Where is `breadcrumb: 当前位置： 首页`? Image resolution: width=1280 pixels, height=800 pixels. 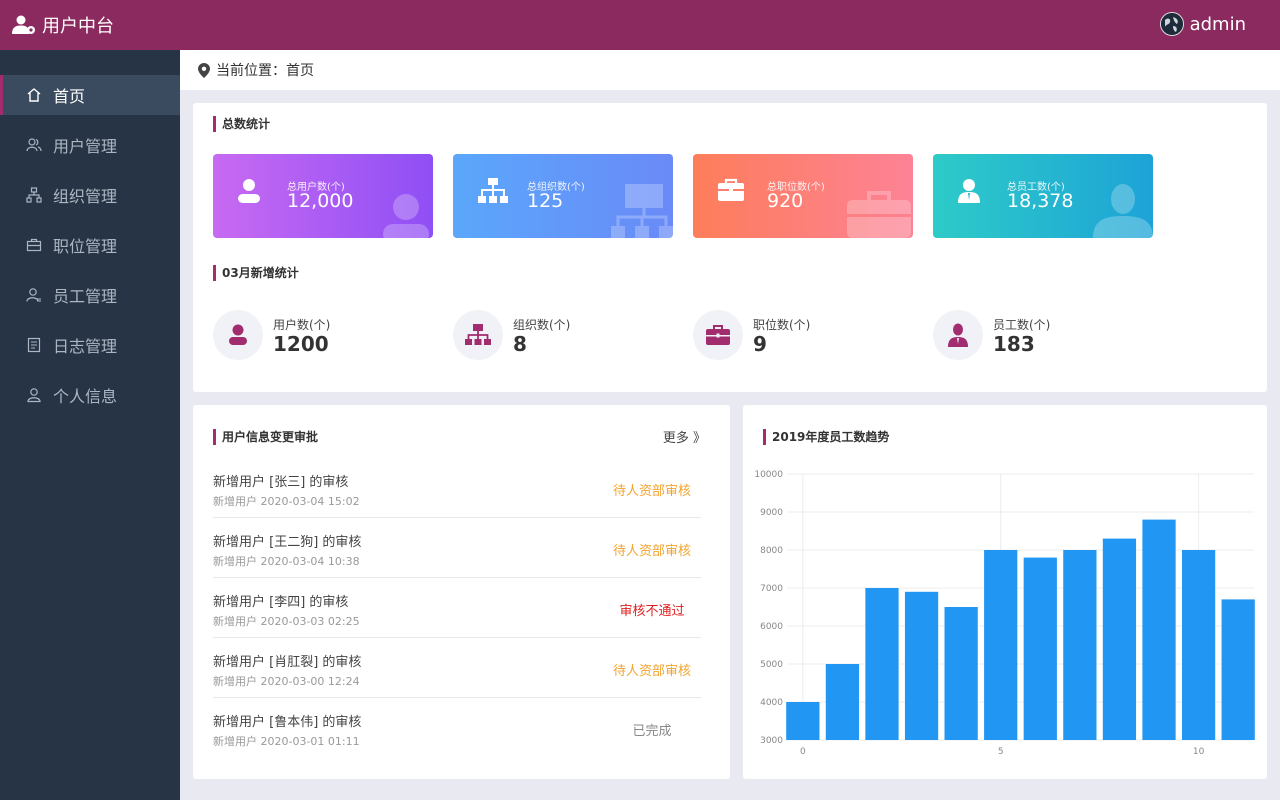
breadcrumb: 当前位置： 首页 is located at coordinates (730, 70).